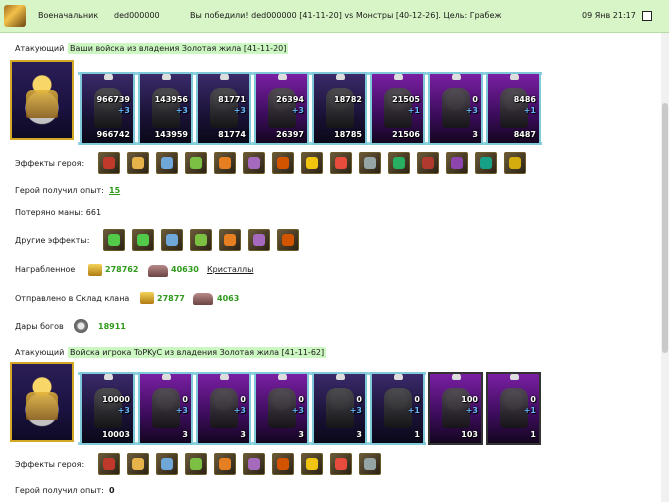 The height and width of the screenshot is (502, 669). What do you see at coordinates (228, 298) in the screenshot?
I see `clan-ore: 4063` at bounding box center [228, 298].